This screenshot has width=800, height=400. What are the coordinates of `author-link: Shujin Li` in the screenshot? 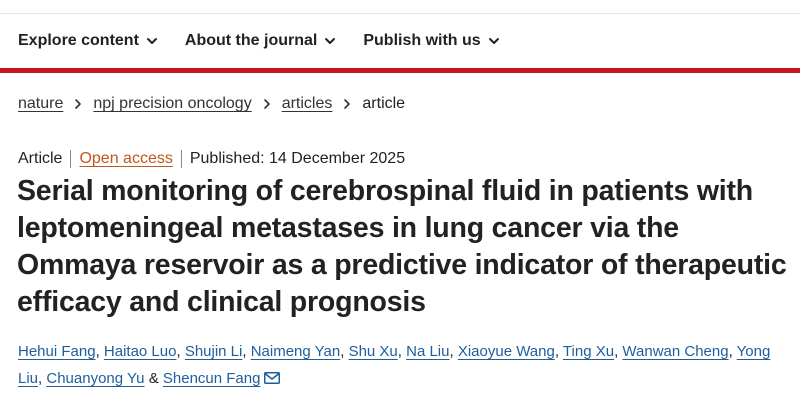 It's located at (214, 351).